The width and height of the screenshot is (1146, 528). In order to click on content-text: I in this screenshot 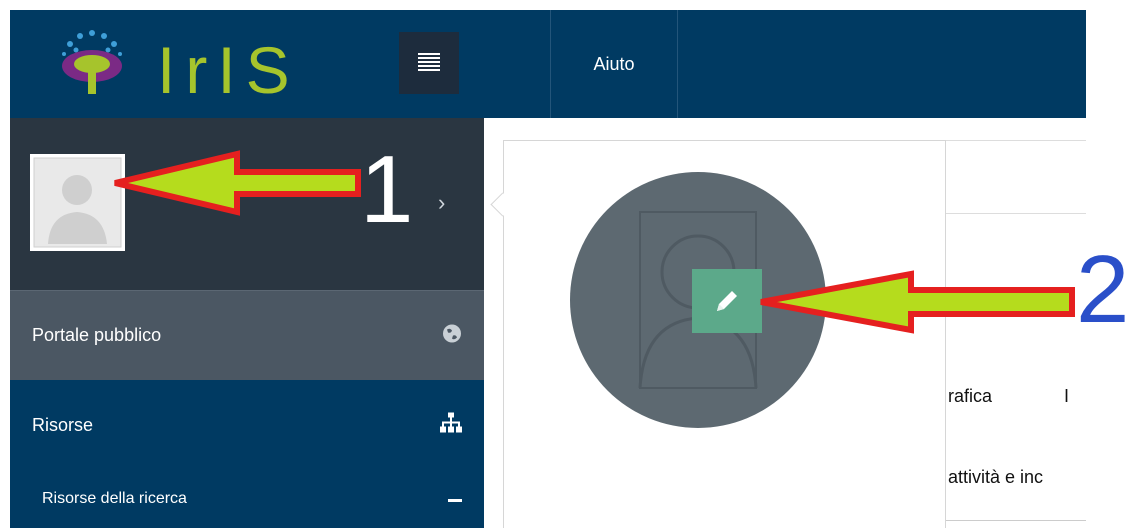, I will do `click(1067, 396)`.